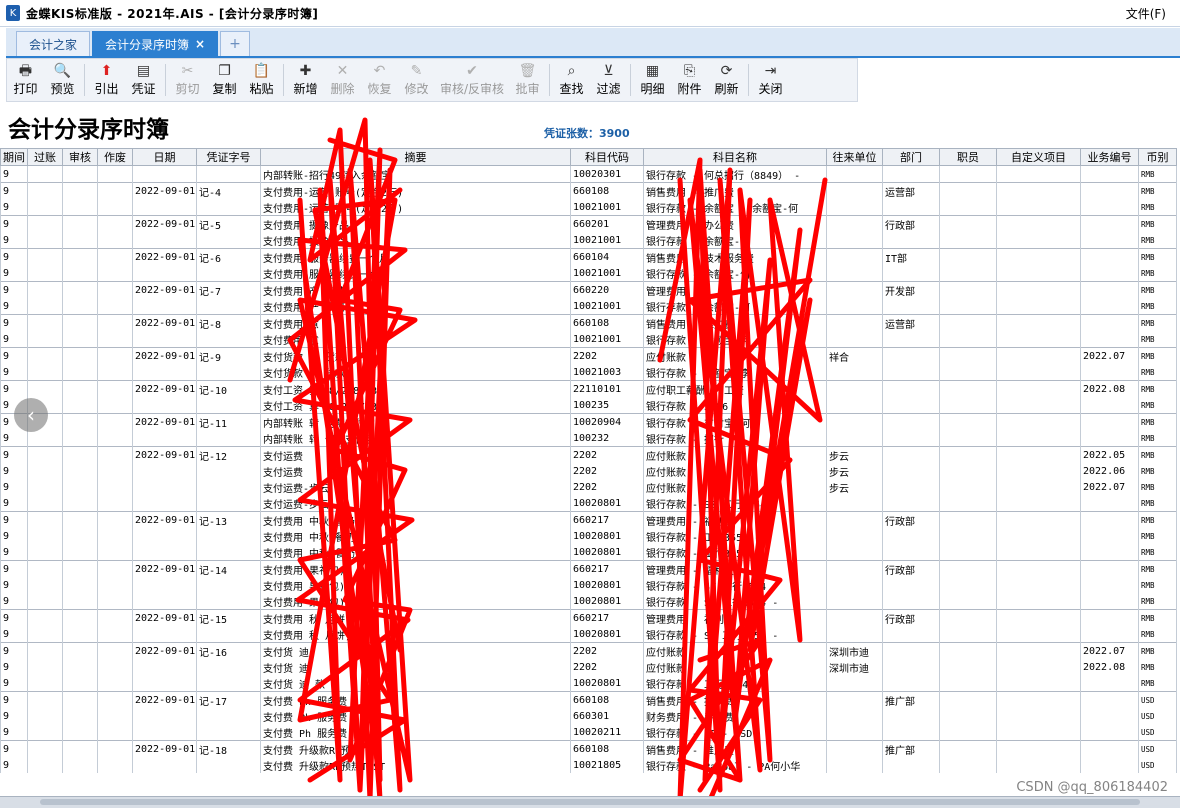 The width and height of the screenshot is (1180, 808). What do you see at coordinates (588, 487) in the screenshot?
I see `table-row: 9 支付运费-步云 2202 应付账款 步云 2022.07 RMB` at bounding box center [588, 487].